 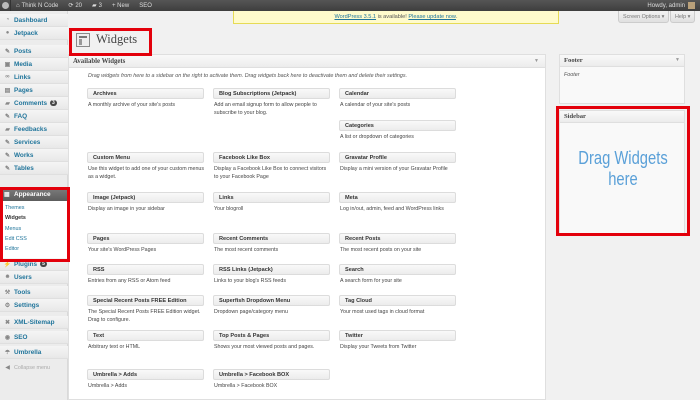 I want to click on collapse-menu-button: ◀ Collapse menu, so click(x=34, y=367).